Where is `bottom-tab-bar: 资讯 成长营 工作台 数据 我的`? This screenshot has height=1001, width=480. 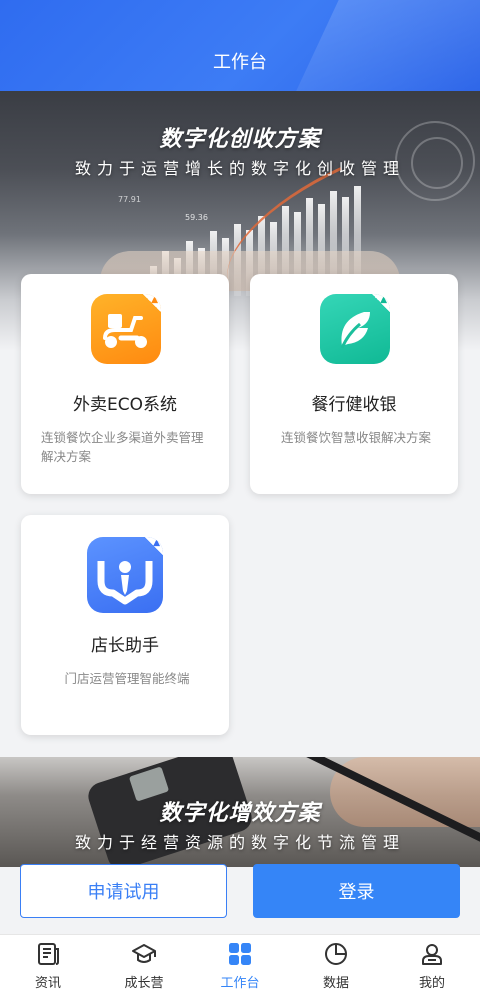 bottom-tab-bar: 资讯 成长营 工作台 数据 我的 is located at coordinates (240, 967).